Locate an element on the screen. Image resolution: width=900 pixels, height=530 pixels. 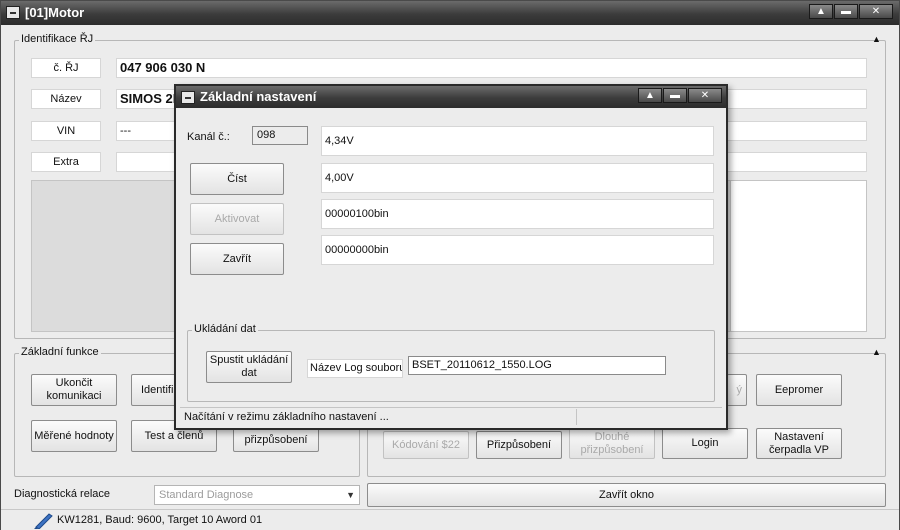
channel-input: 098 is located at coordinates (280, 135).